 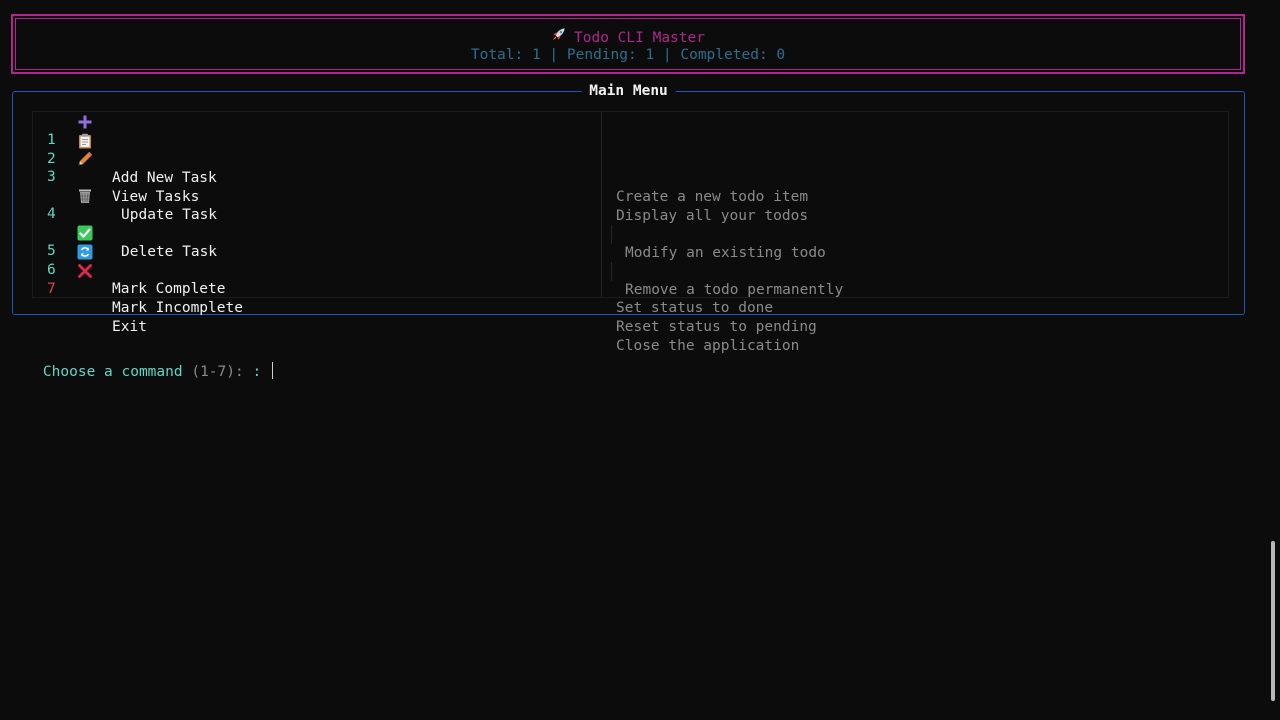 I want to click on clipboard-icon, so click(x=85, y=140).